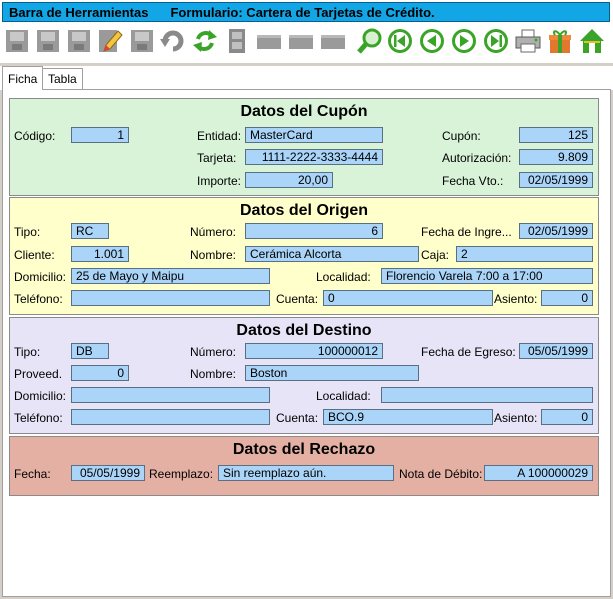  I want to click on delete-button, so click(48, 41).